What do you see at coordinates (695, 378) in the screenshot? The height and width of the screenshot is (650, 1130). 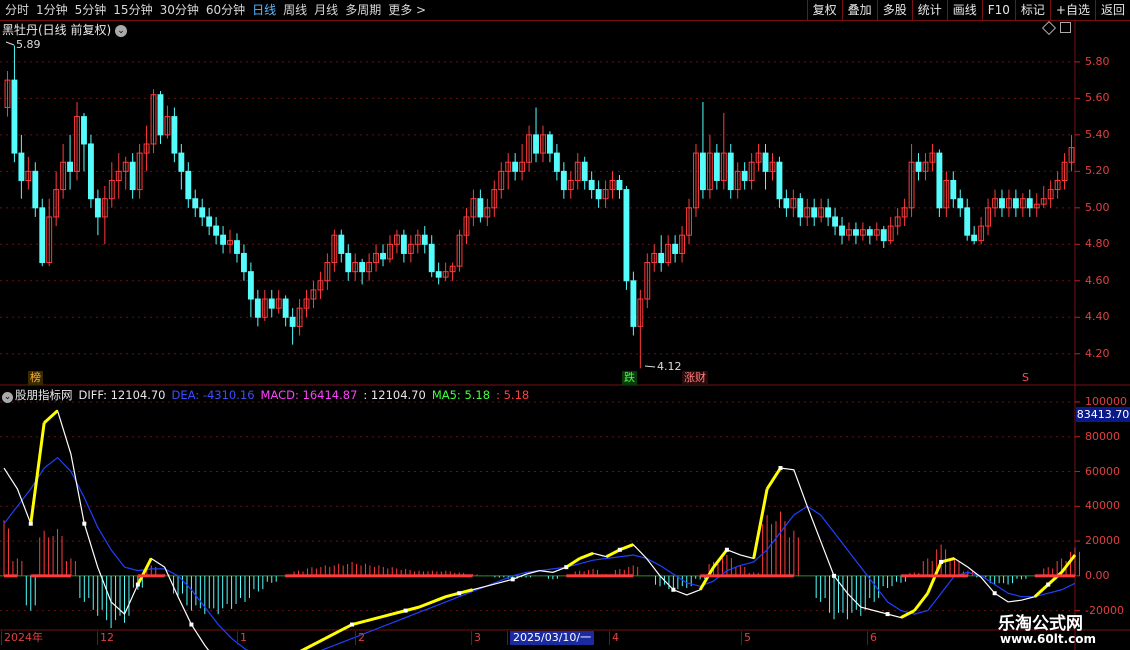 I see `zhangcai-tag: 涨财` at bounding box center [695, 378].